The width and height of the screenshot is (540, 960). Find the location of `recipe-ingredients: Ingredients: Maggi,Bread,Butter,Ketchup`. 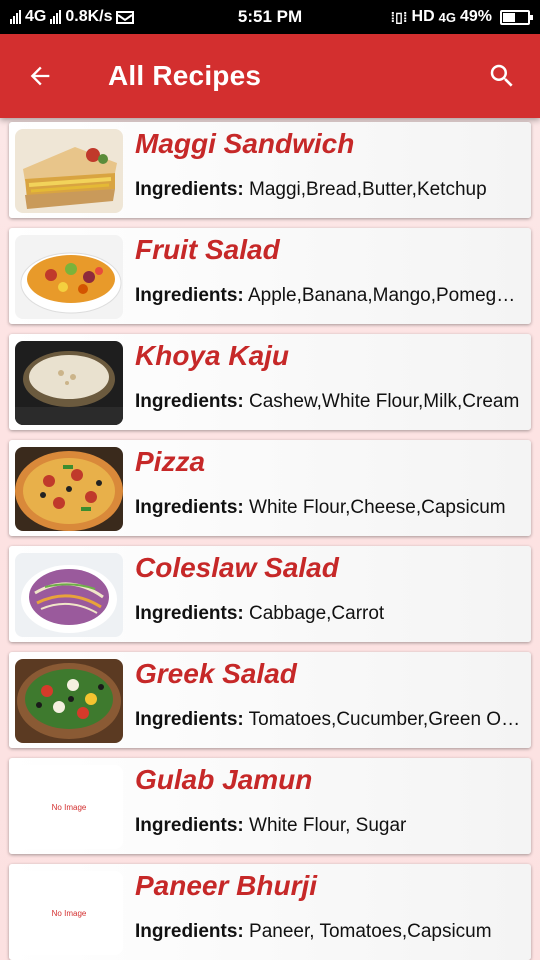

recipe-ingredients: Ingredients: Maggi,Bread,Butter,Ketchup is located at coordinates (328, 190).